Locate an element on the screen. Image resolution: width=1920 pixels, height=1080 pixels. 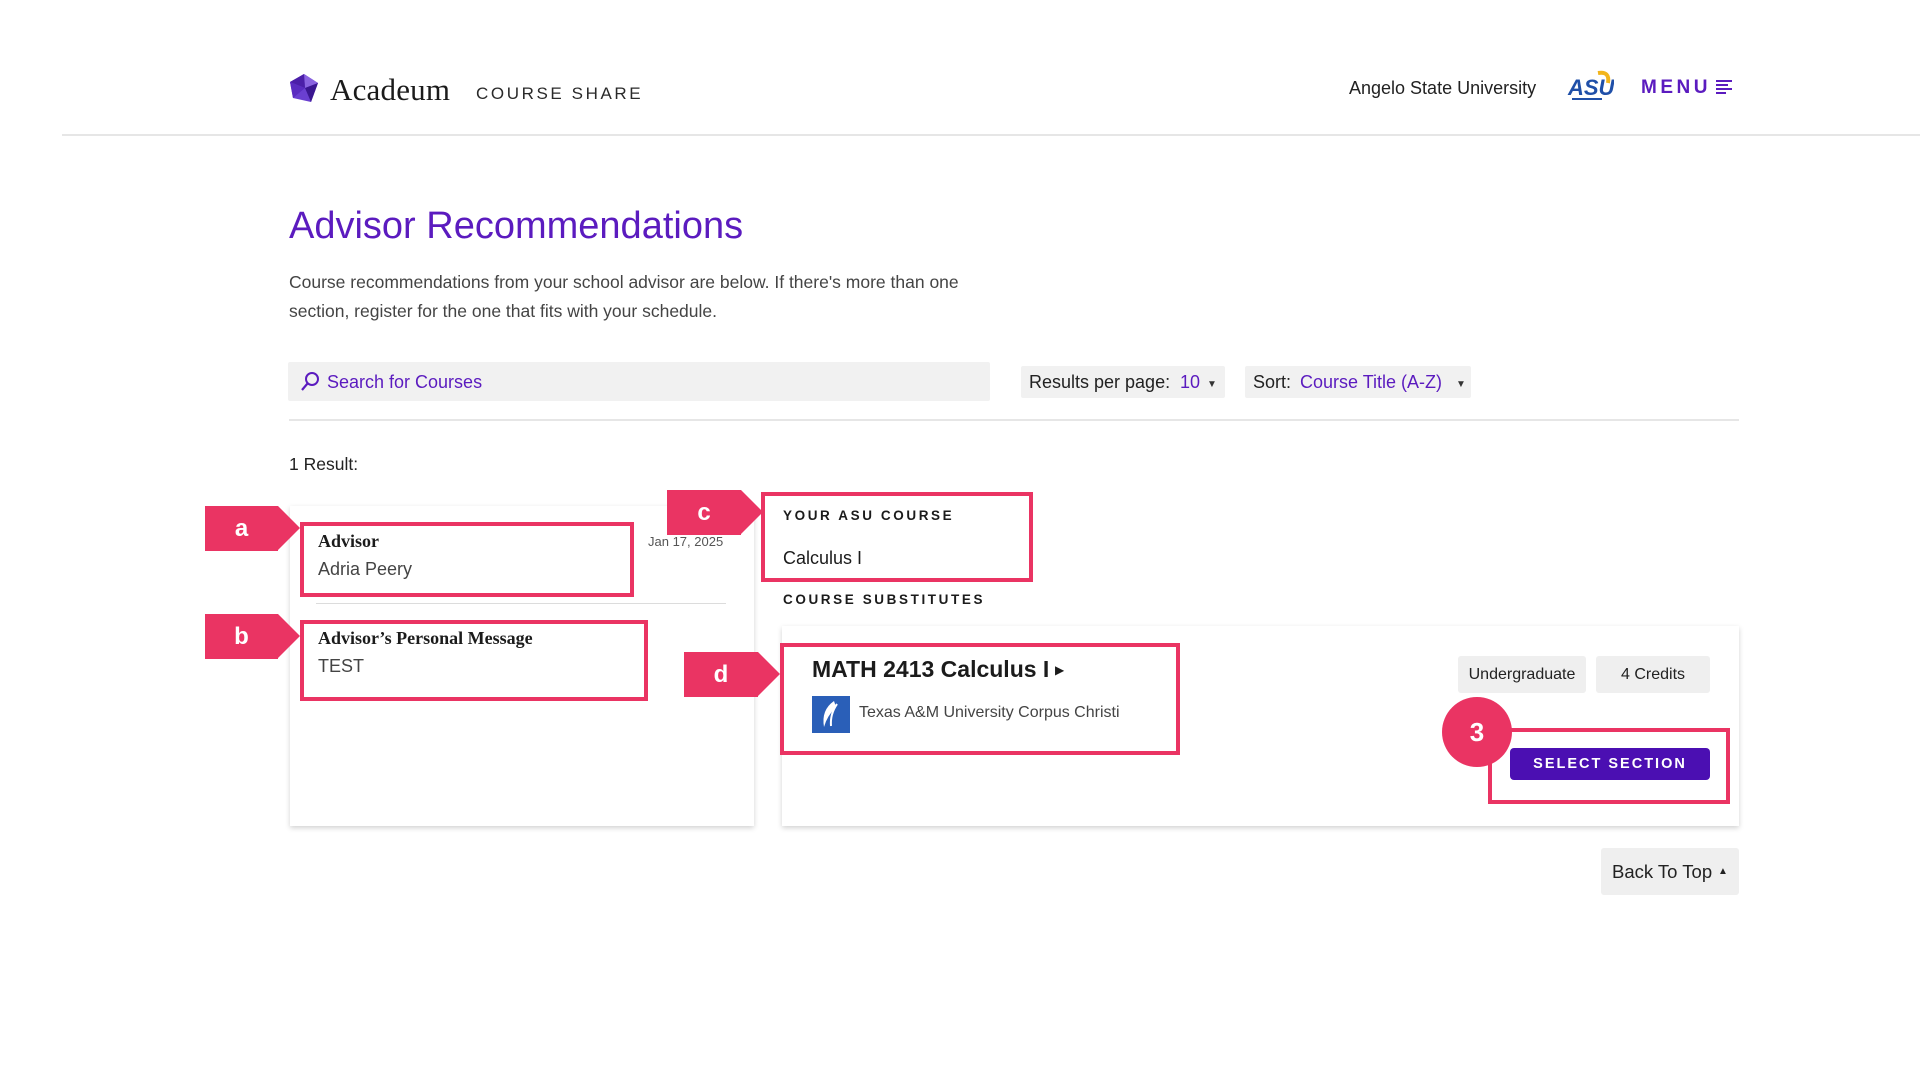
search-icon is located at coordinates (310, 381).